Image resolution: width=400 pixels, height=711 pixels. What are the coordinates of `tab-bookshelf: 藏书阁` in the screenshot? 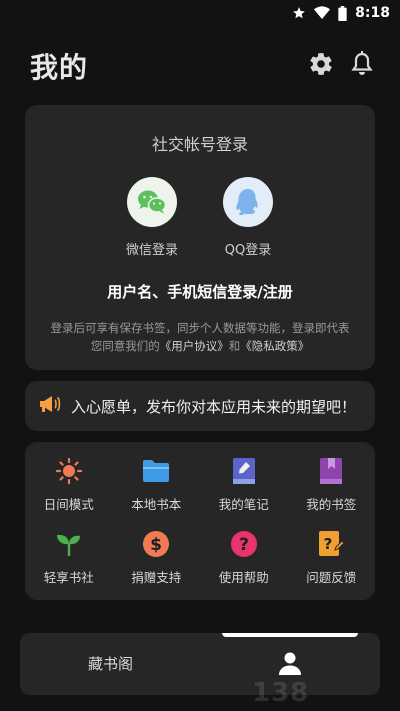 It's located at (110, 663).